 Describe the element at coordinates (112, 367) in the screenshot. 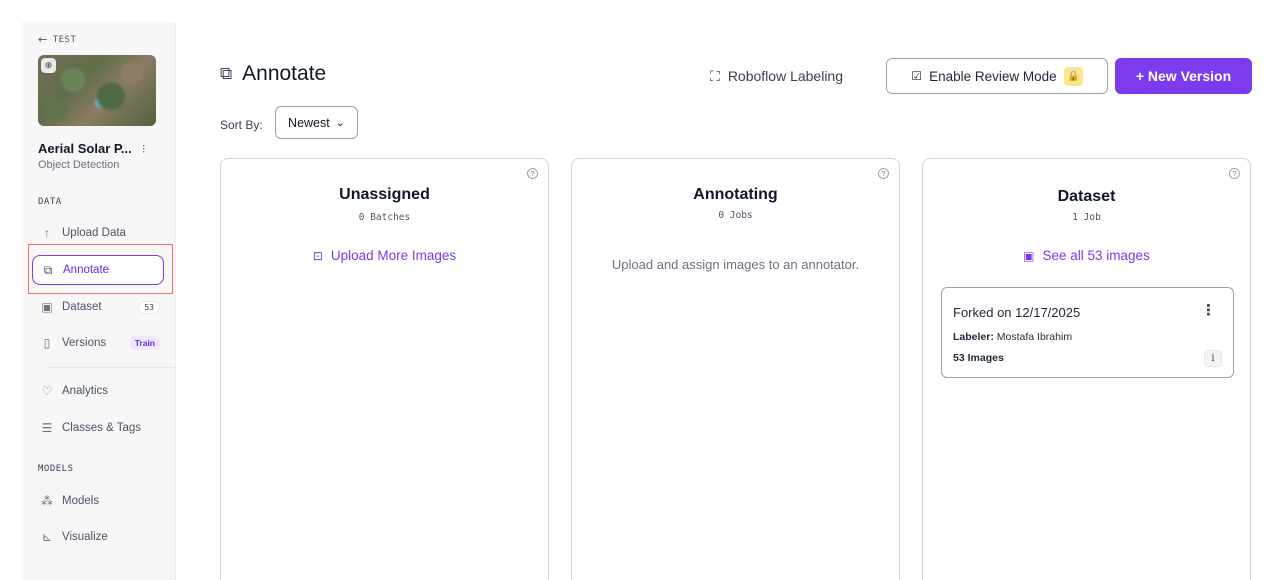

I see `sidebar-divider` at that location.